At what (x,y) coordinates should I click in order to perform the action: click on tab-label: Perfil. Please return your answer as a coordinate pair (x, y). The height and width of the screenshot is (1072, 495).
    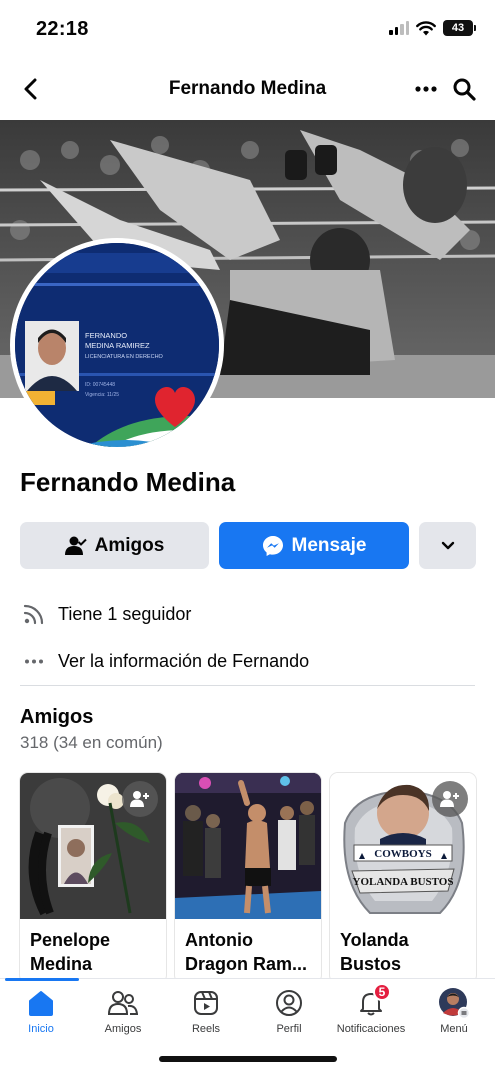
    Looking at the image, I should click on (289, 1029).